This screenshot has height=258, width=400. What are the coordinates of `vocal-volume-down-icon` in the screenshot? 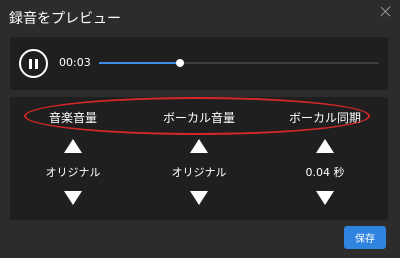 It's located at (199, 198).